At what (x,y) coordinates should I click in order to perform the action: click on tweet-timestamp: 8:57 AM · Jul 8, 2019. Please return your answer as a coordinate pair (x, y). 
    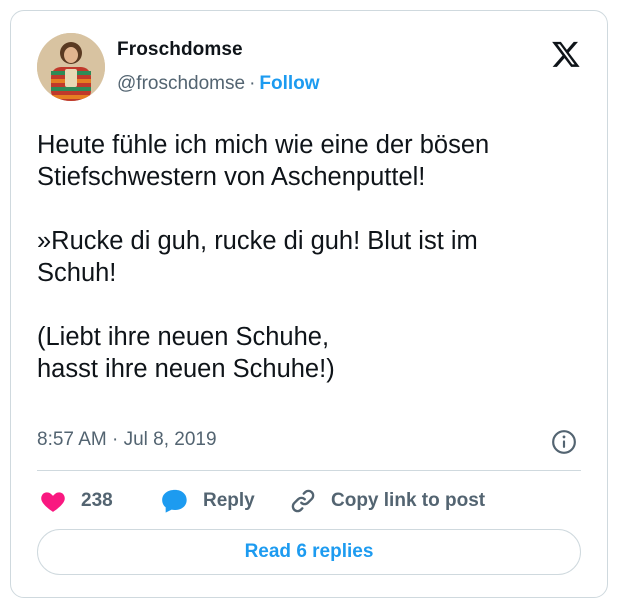
    Looking at the image, I should click on (127, 440).